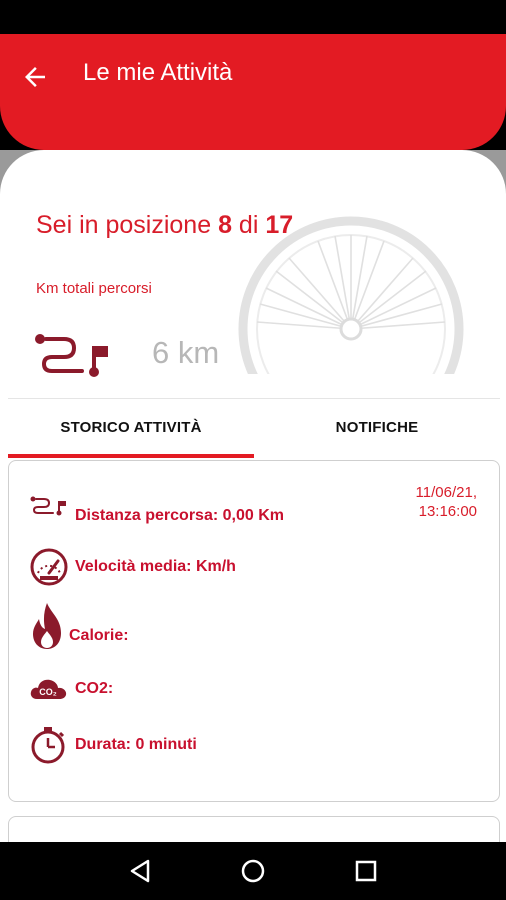 This screenshot has width=506, height=900. I want to click on calories-text: Calorie:, so click(99, 635).